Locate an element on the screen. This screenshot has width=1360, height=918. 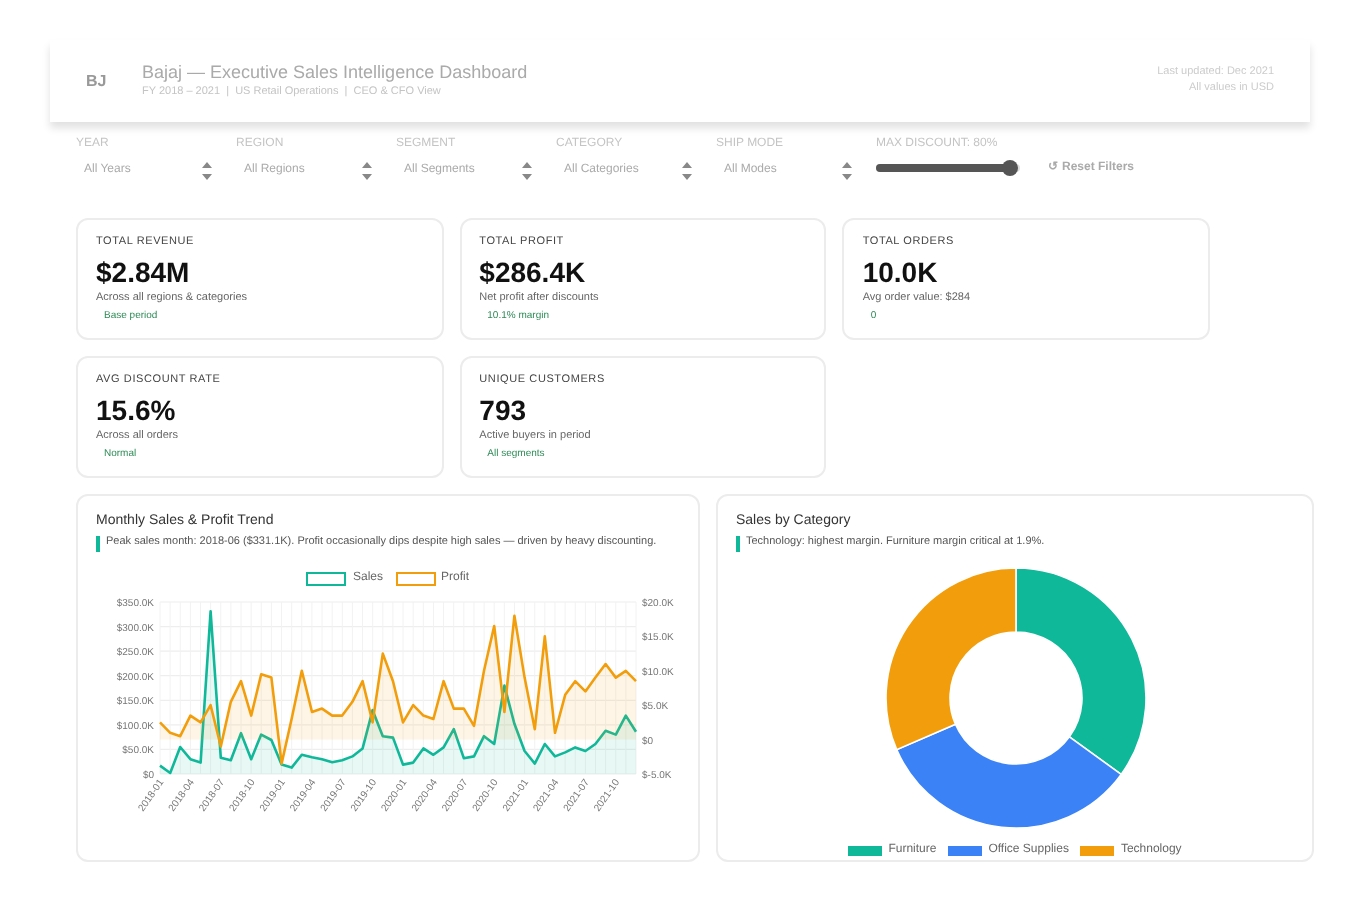
kpi-value: 15.6% is located at coordinates (136, 409).